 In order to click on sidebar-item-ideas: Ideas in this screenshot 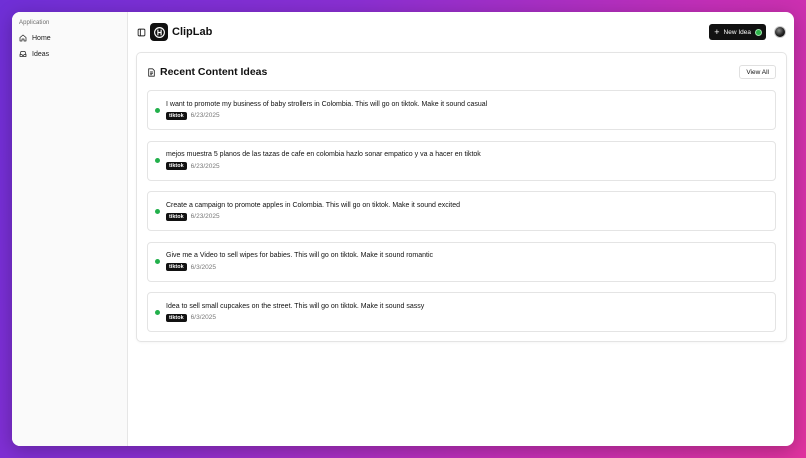, I will do `click(69, 54)`.